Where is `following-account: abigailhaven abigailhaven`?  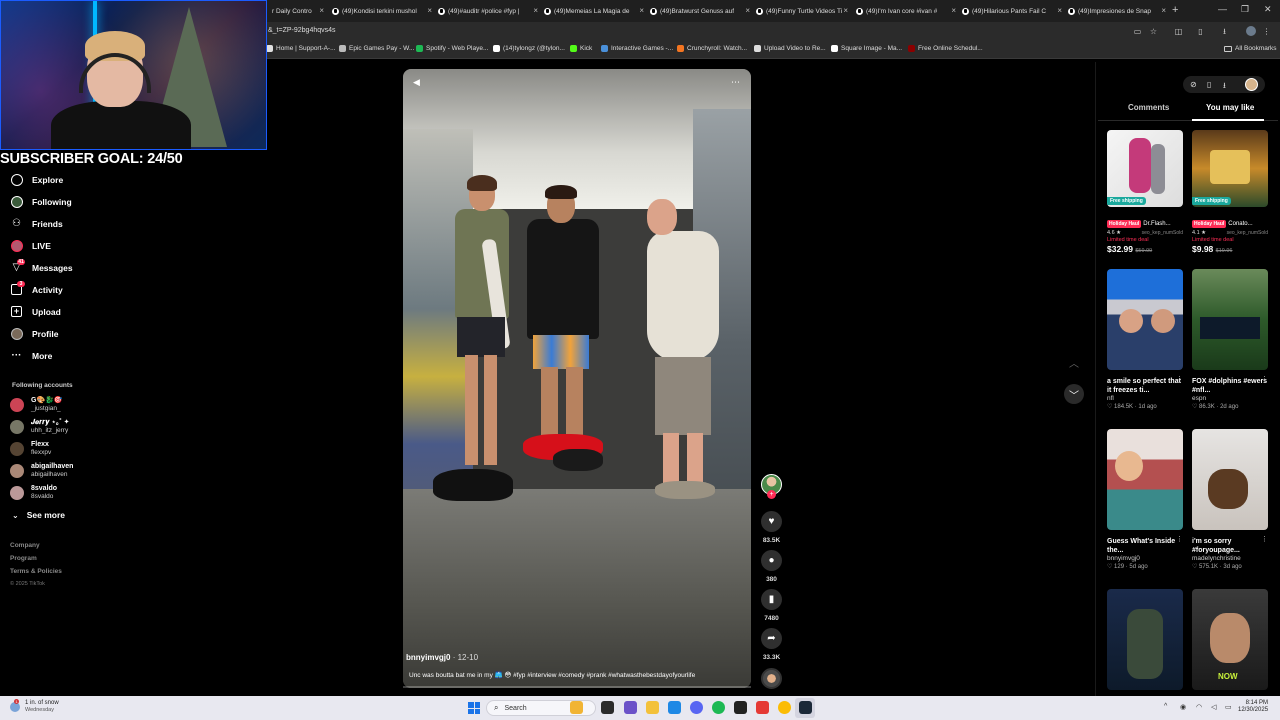 following-account: abigailhaven abigailhaven is located at coordinates (41, 471).